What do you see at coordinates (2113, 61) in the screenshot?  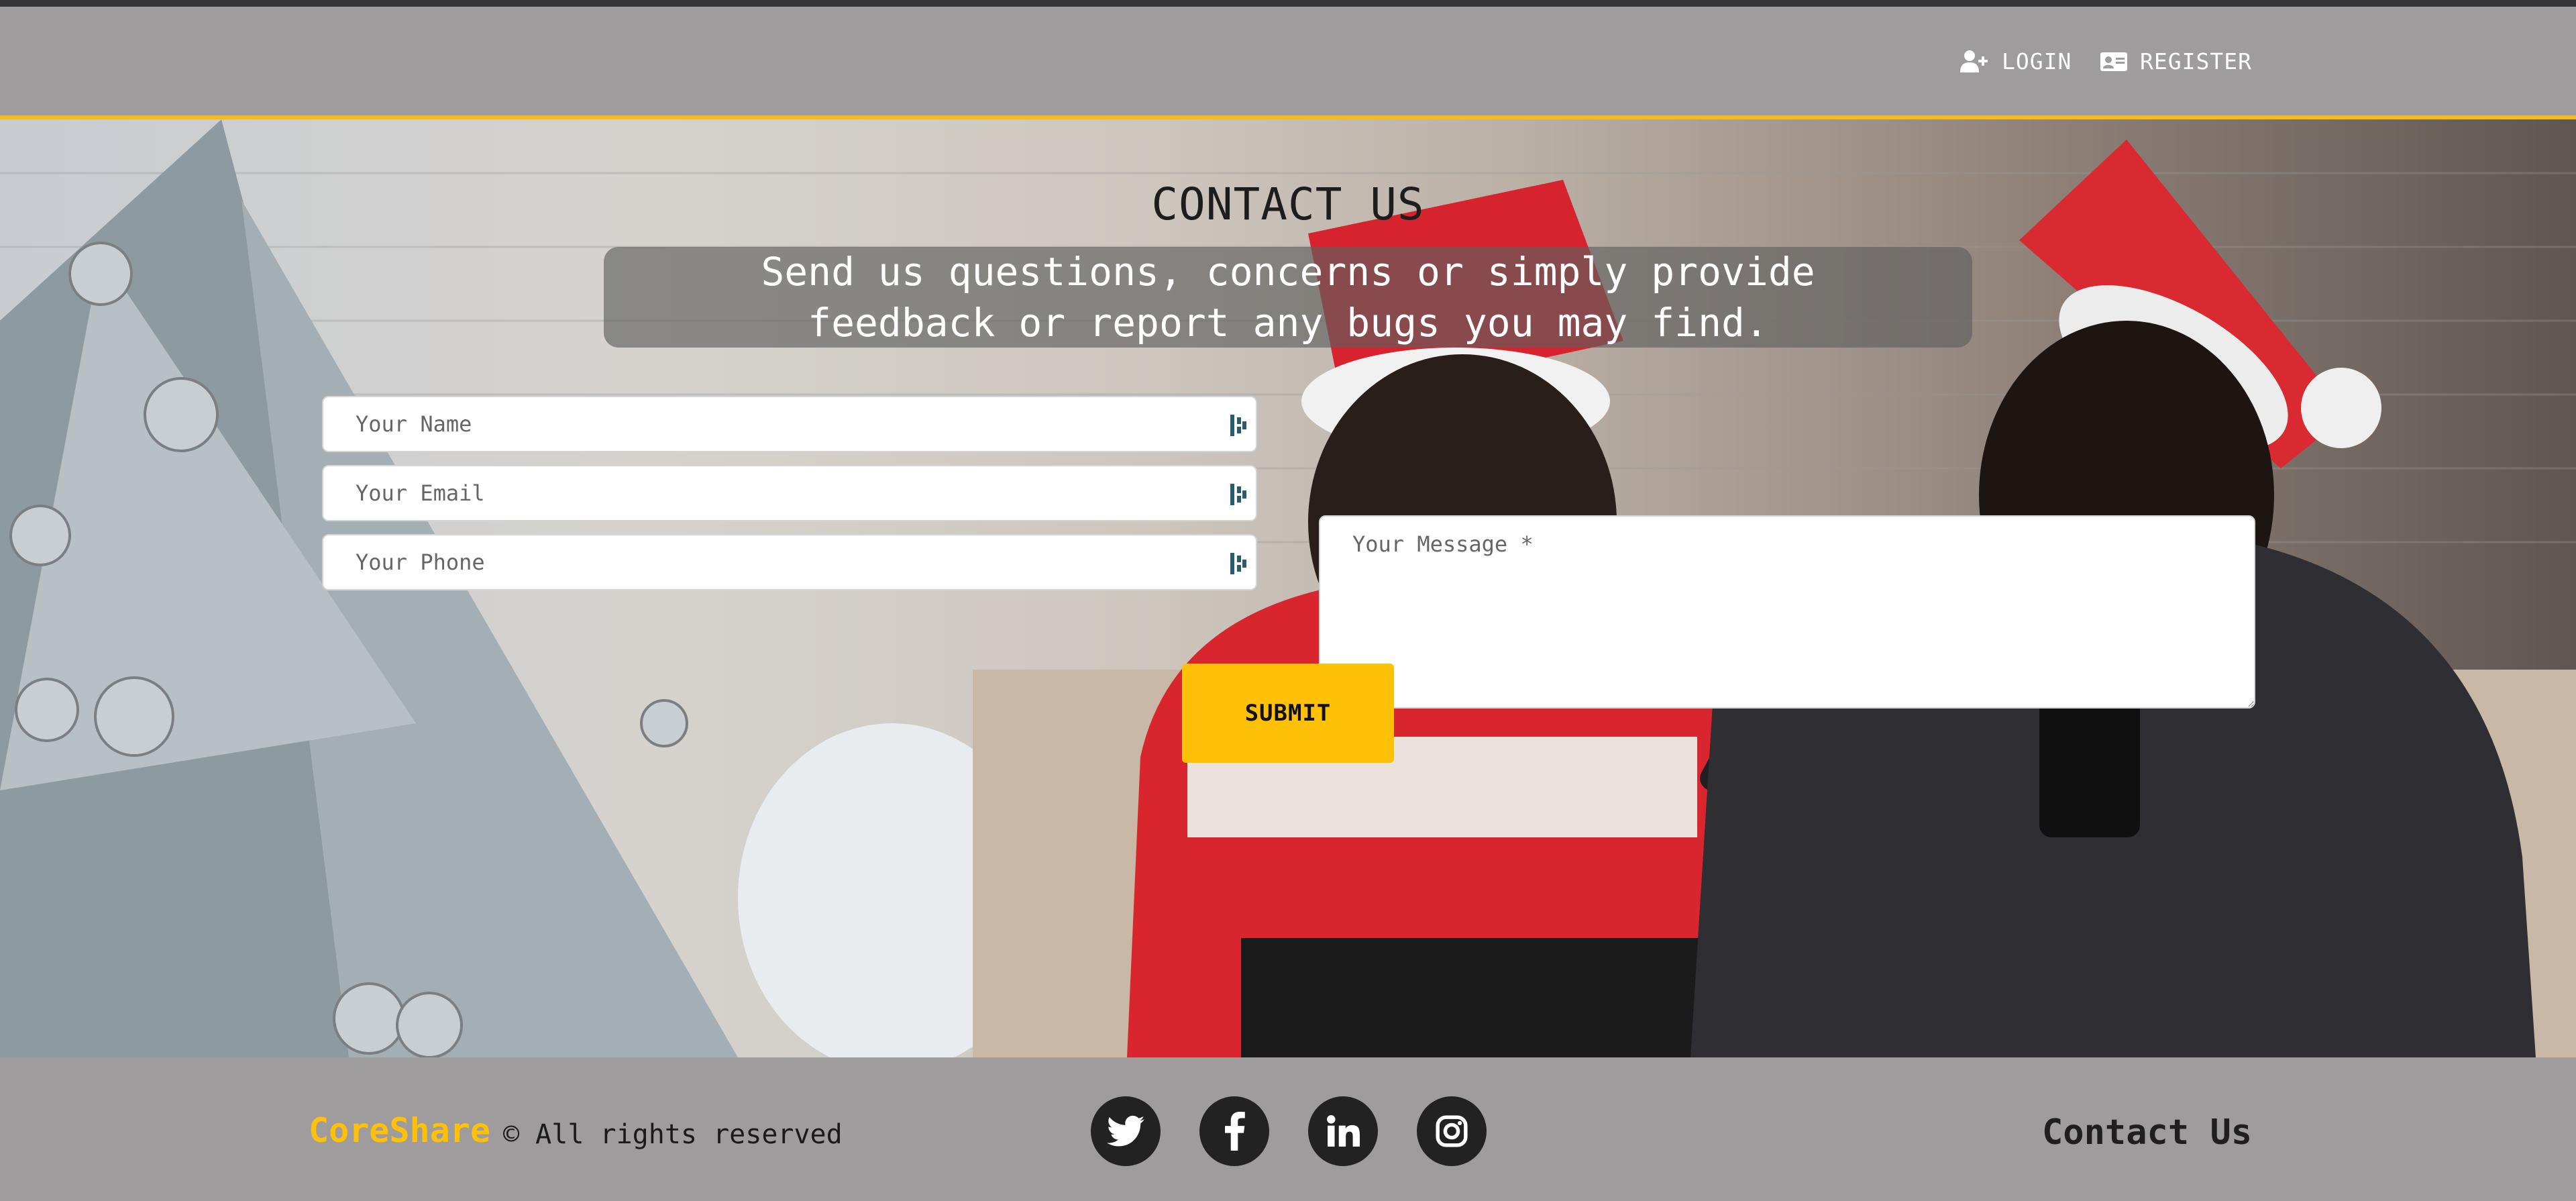 I see `id-card-icon` at bounding box center [2113, 61].